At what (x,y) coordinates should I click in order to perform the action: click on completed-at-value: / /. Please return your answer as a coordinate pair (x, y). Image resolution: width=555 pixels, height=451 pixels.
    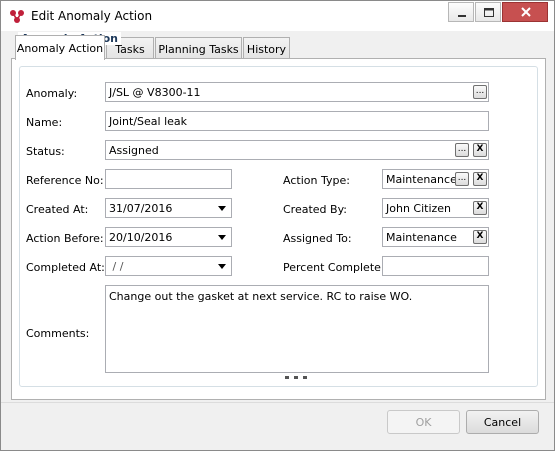
    Looking at the image, I should click on (116, 266).